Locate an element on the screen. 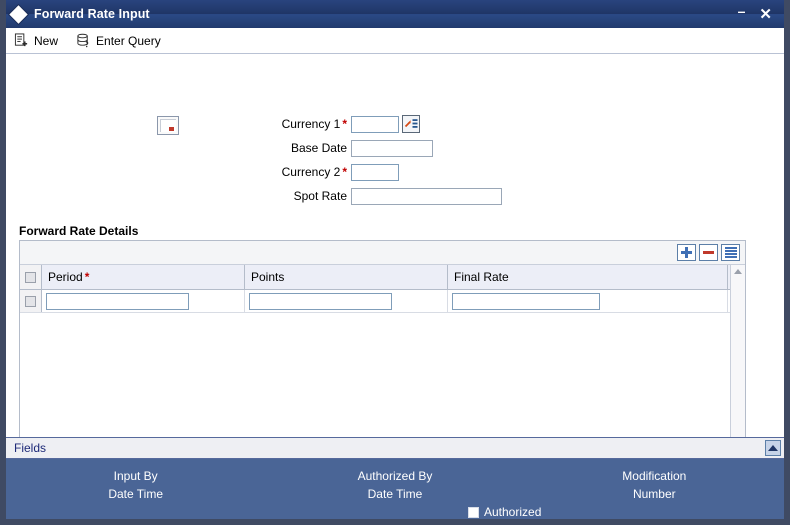  row-select-cell is located at coordinates (31, 301).